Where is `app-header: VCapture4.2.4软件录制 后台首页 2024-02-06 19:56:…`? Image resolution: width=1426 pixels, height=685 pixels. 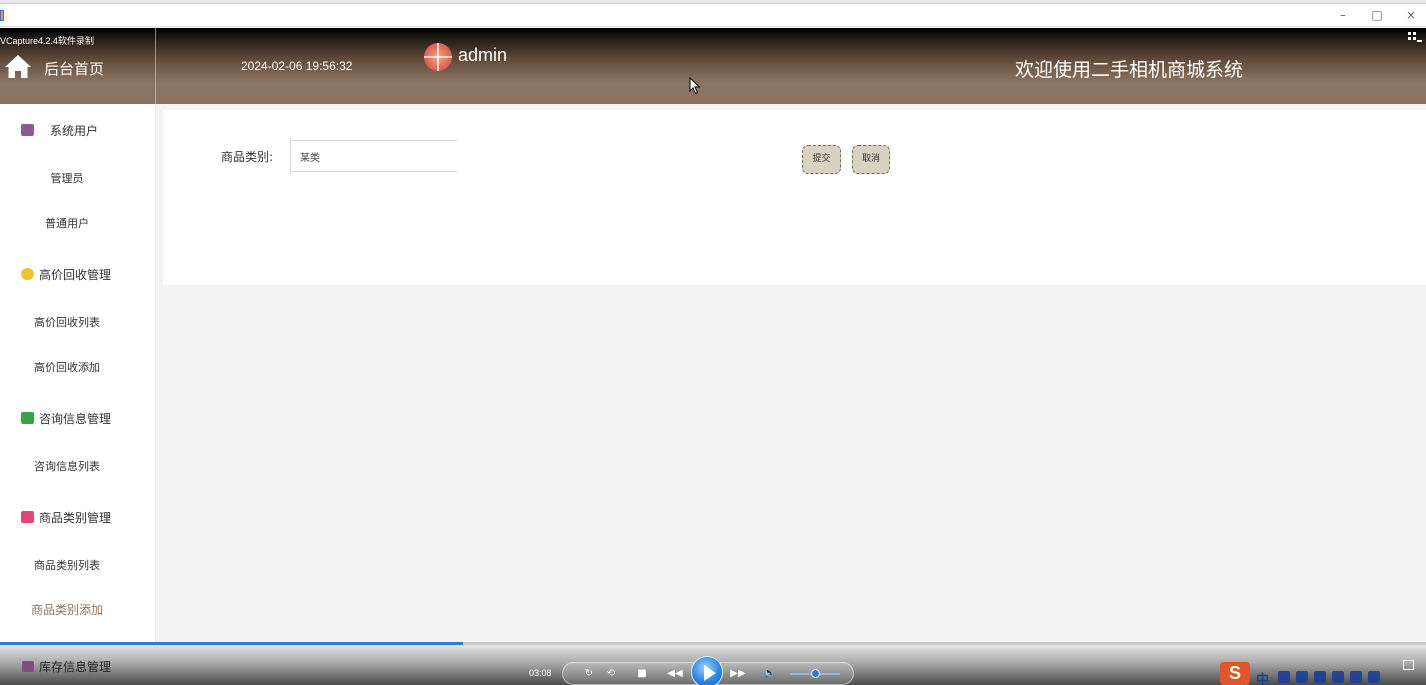
app-header: VCapture4.2.4软件录制 后台首页 2024-02-06 19:56:… is located at coordinates (713, 66).